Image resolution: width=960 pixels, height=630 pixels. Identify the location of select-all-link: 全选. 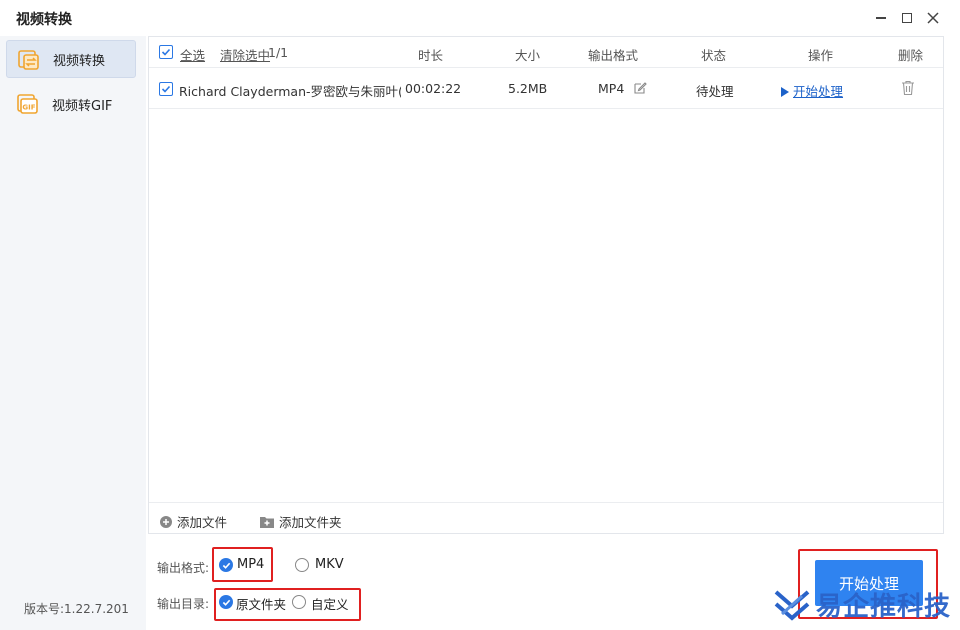
(192, 54).